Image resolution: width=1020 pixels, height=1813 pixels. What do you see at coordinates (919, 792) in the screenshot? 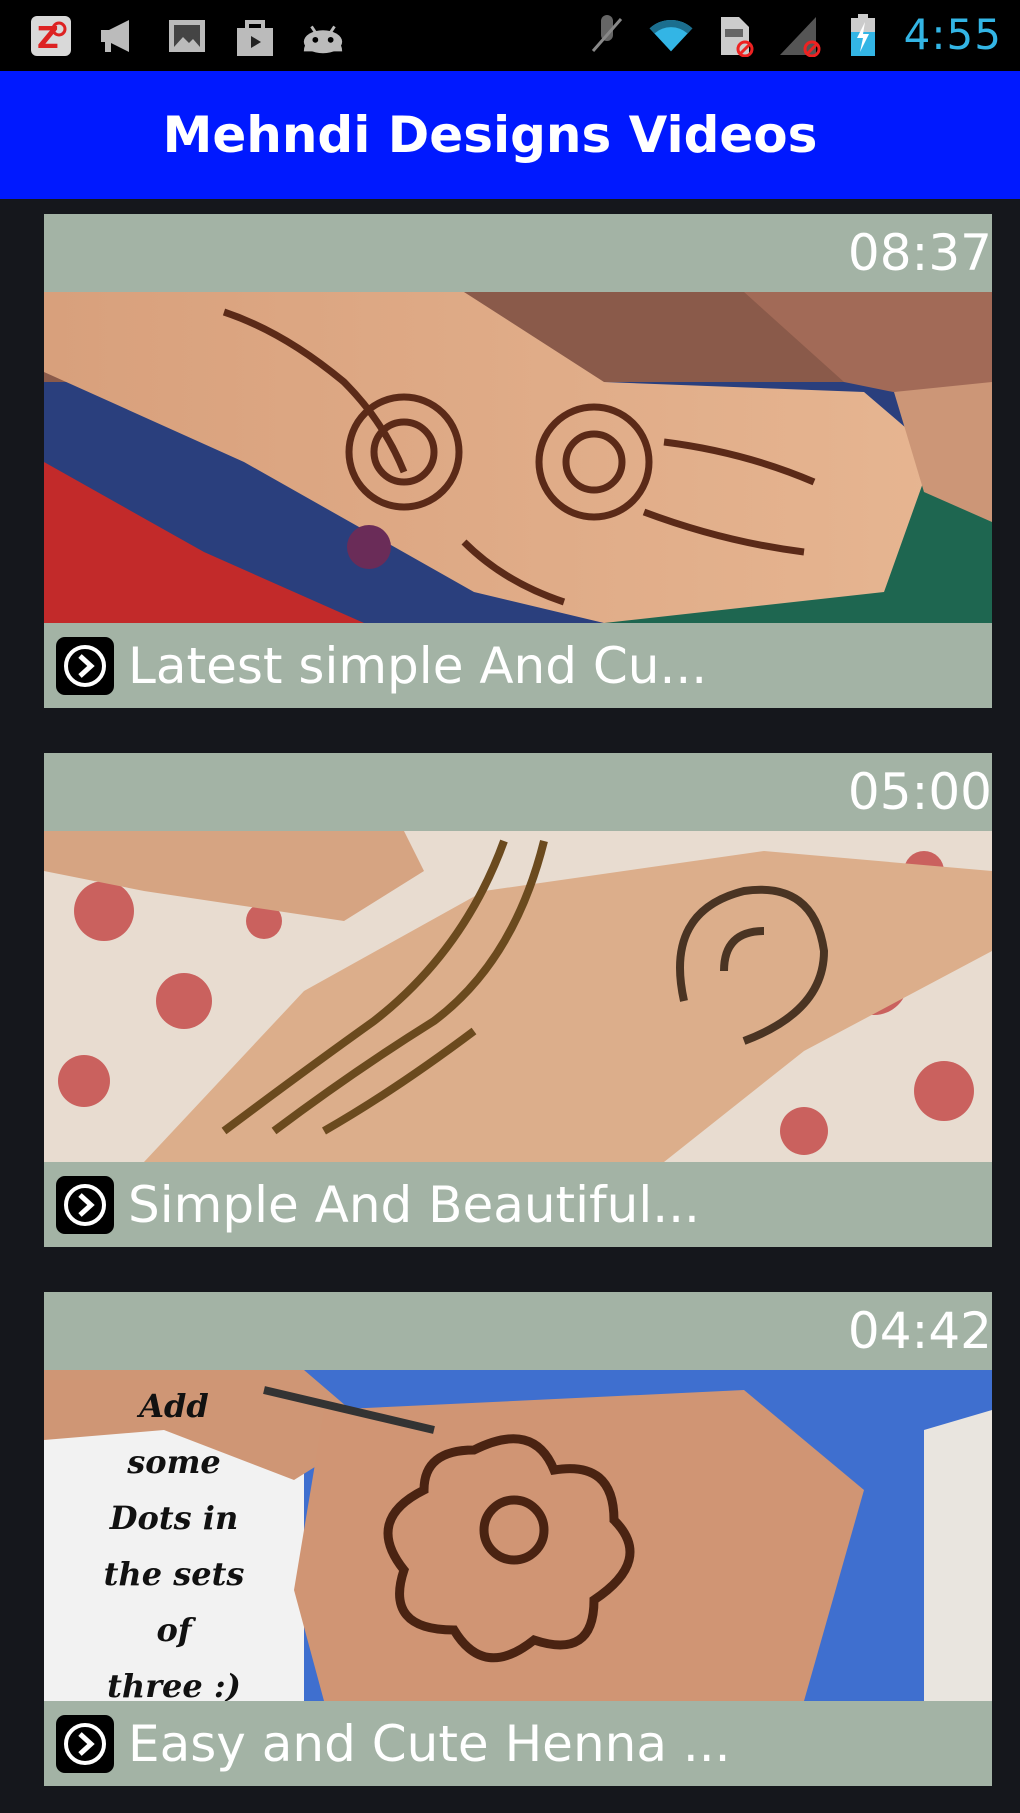
I see `video-duration: 05:00` at bounding box center [919, 792].